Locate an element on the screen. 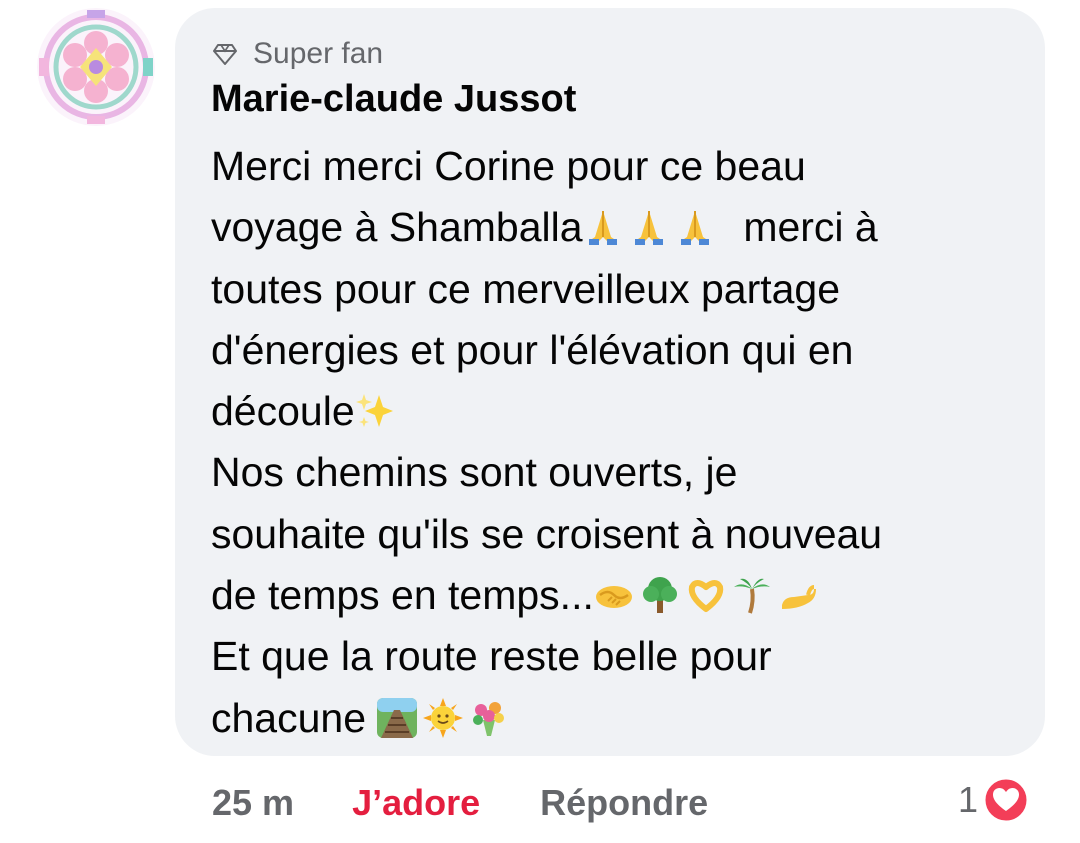 This screenshot has width=1080, height=843. comment-text-segment: Nos chemins sont ouverts, je is located at coordinates (474, 472).